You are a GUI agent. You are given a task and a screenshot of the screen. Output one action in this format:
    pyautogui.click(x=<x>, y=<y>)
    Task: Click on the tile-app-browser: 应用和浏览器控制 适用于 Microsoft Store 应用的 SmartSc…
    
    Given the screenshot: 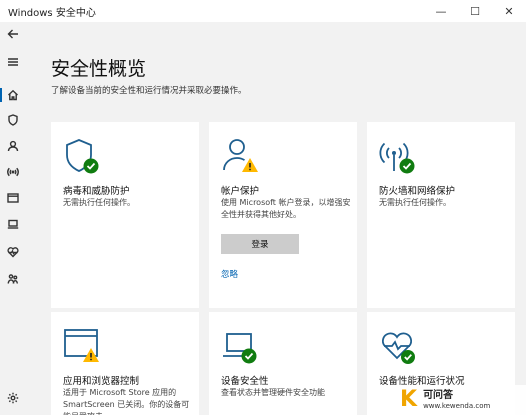 What is the action you would take?
    pyautogui.click(x=125, y=363)
    